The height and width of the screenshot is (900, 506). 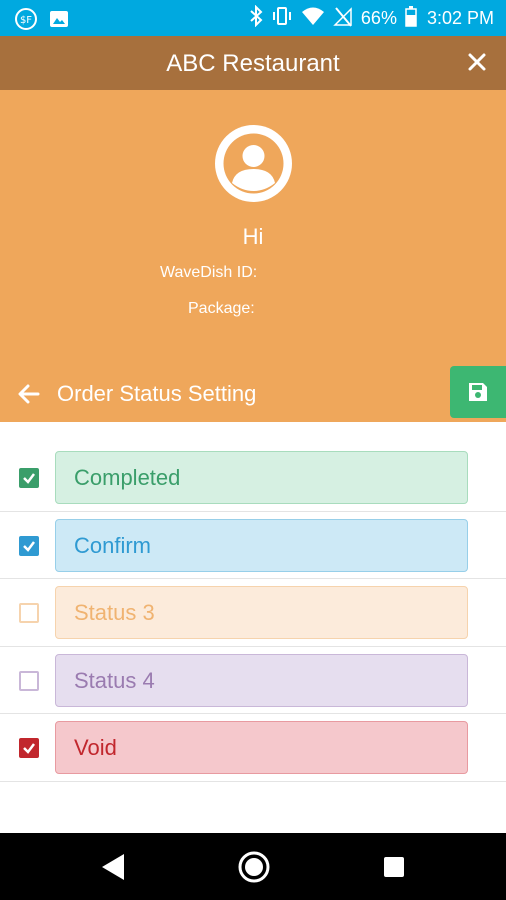 I want to click on home-circle-icon, so click(x=254, y=867).